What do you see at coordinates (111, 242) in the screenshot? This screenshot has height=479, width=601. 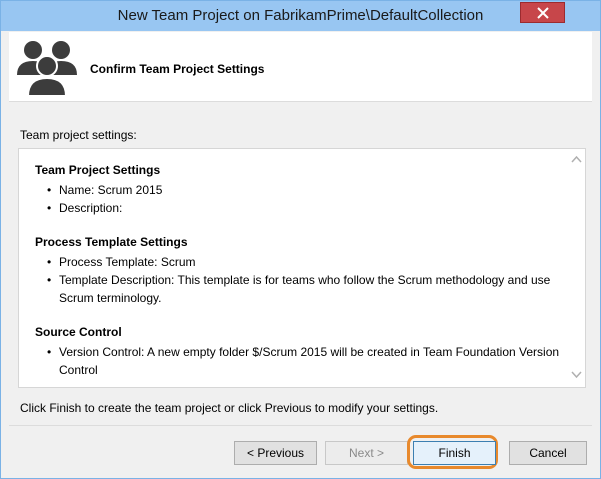 I see `section-heading: Process Template Settings` at bounding box center [111, 242].